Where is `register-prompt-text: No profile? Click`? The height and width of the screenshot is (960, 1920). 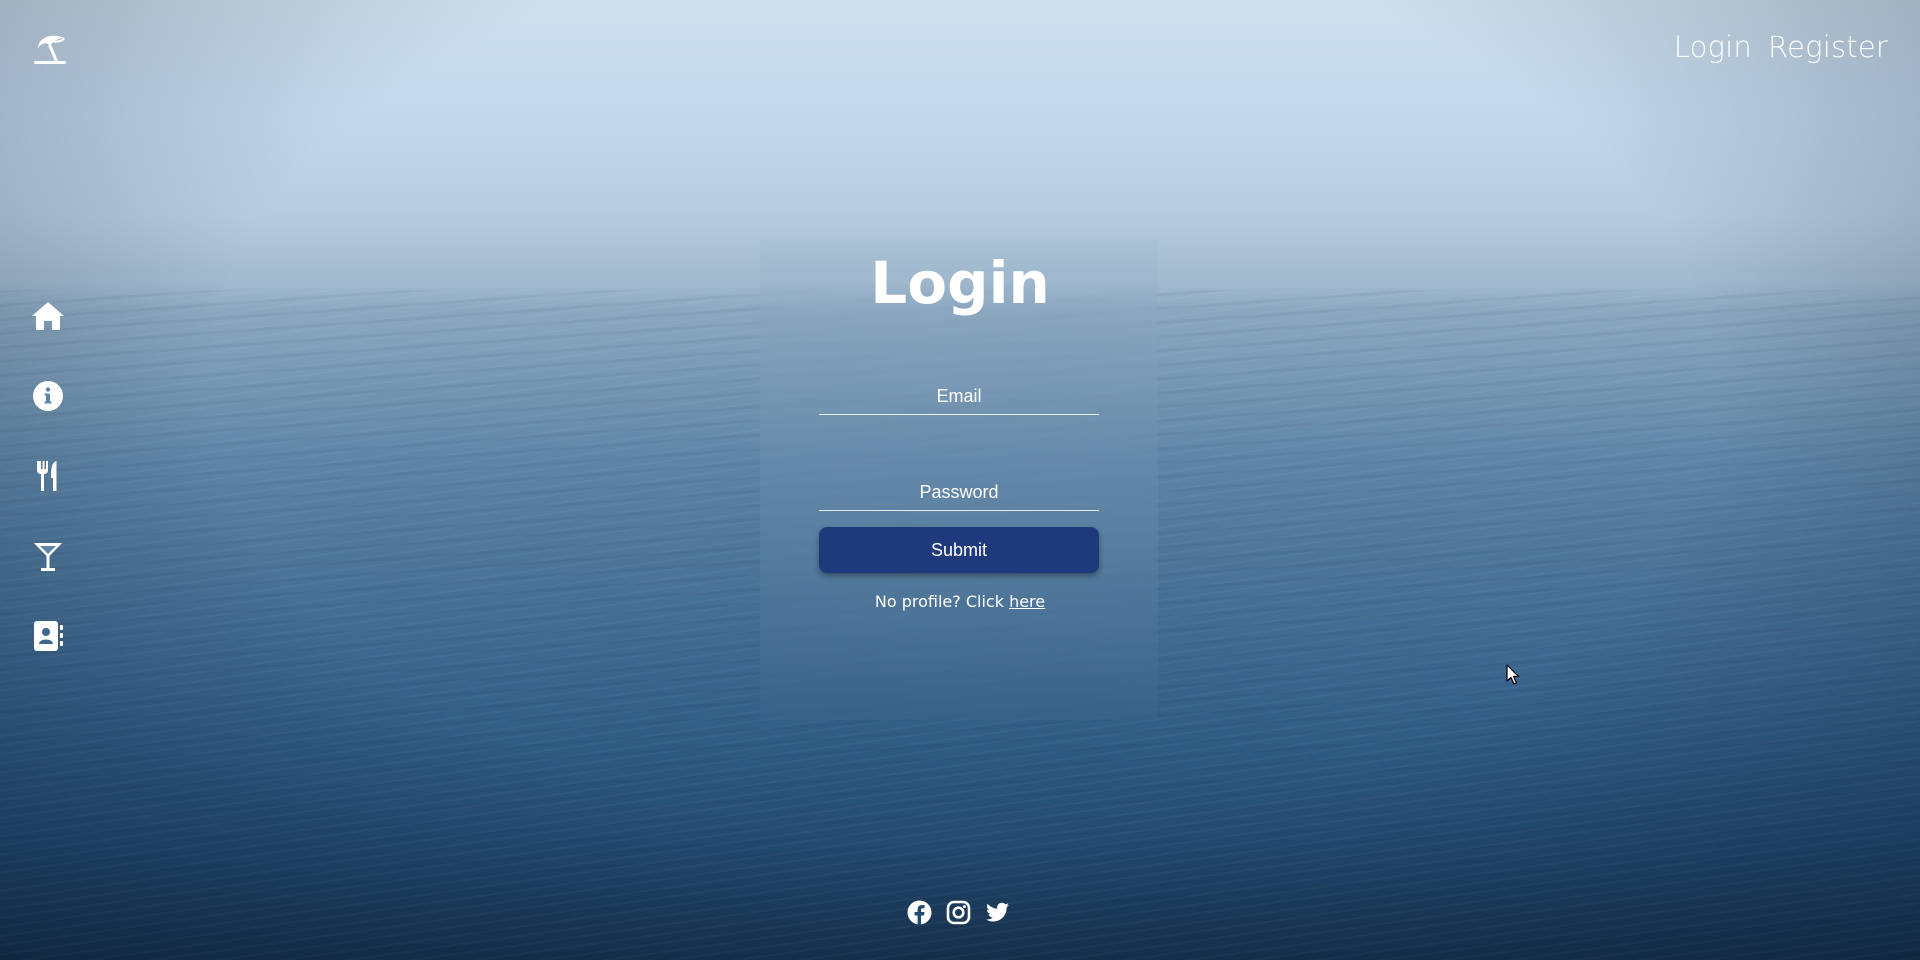
register-prompt-text: No profile? Click is located at coordinates (939, 601).